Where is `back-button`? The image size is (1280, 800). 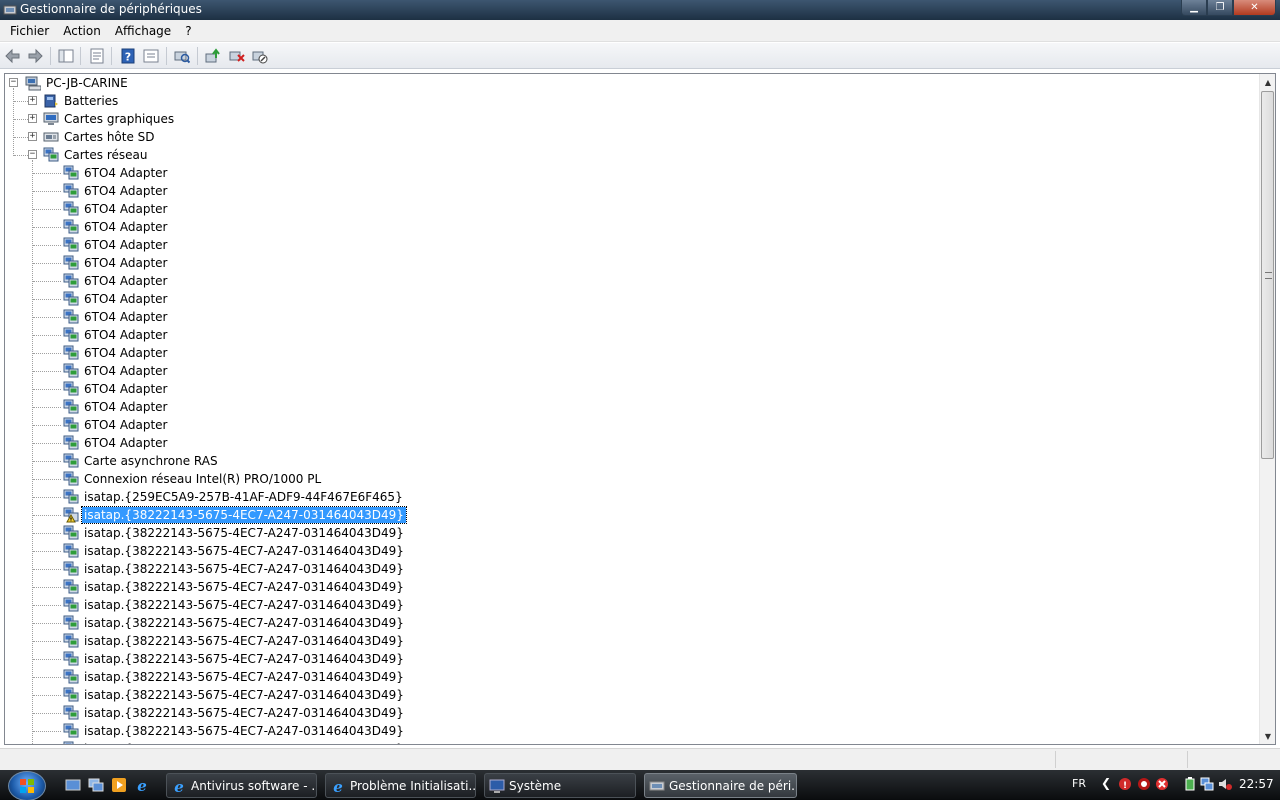
back-button is located at coordinates (13, 56).